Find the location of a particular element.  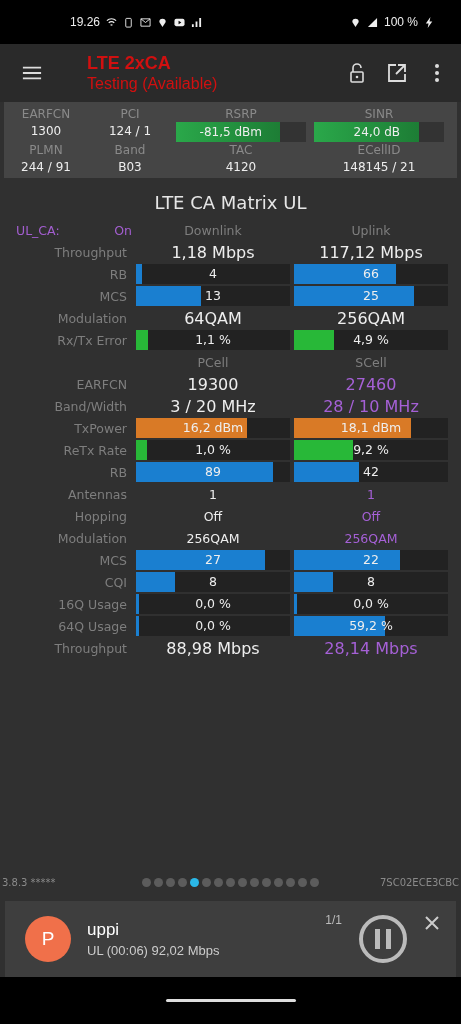

video-icon is located at coordinates (180, 22).